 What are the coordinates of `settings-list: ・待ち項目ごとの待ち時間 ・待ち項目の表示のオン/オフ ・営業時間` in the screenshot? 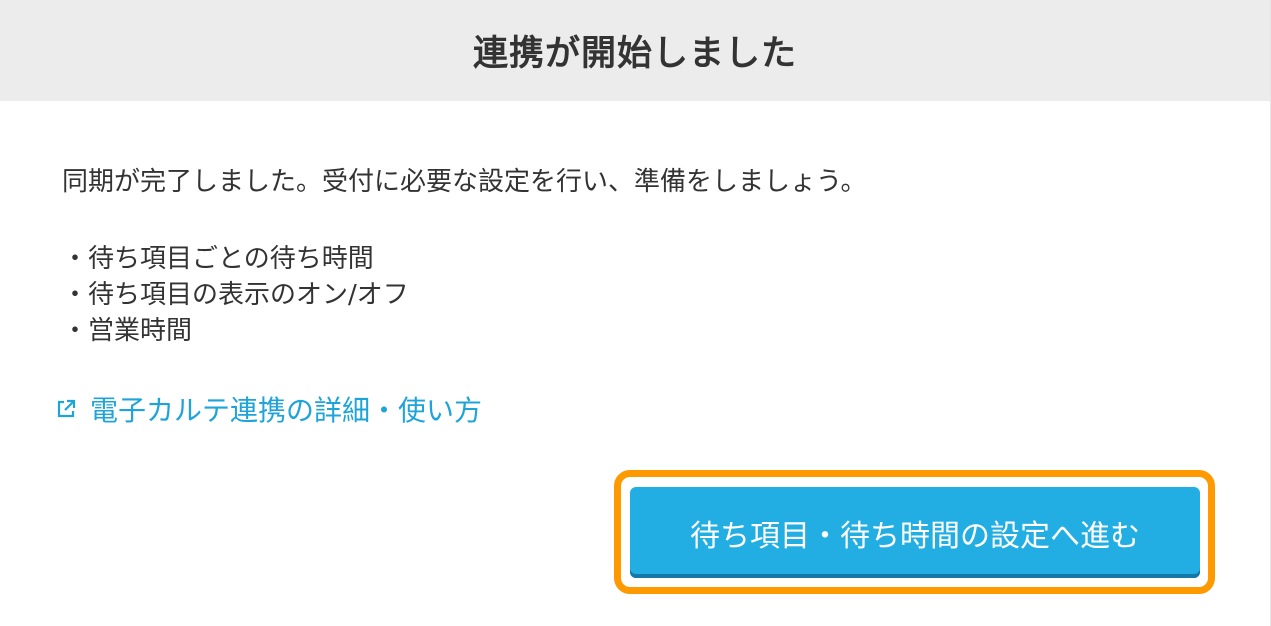 It's located at (235, 295).